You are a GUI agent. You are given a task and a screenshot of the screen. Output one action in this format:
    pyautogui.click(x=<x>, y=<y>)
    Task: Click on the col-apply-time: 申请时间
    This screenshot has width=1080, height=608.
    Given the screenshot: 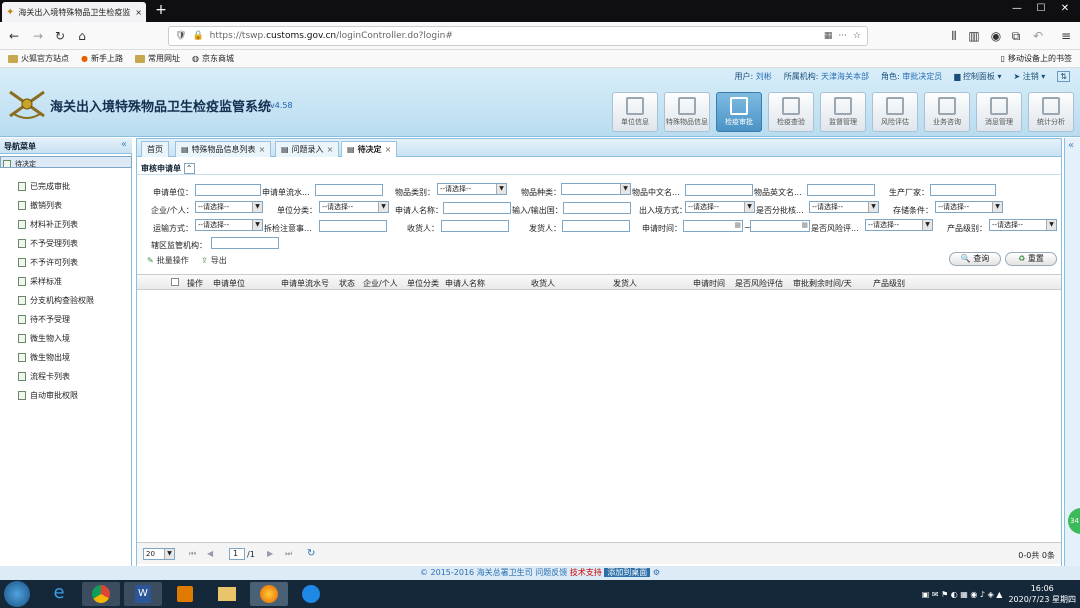 What is the action you would take?
    pyautogui.click(x=709, y=283)
    